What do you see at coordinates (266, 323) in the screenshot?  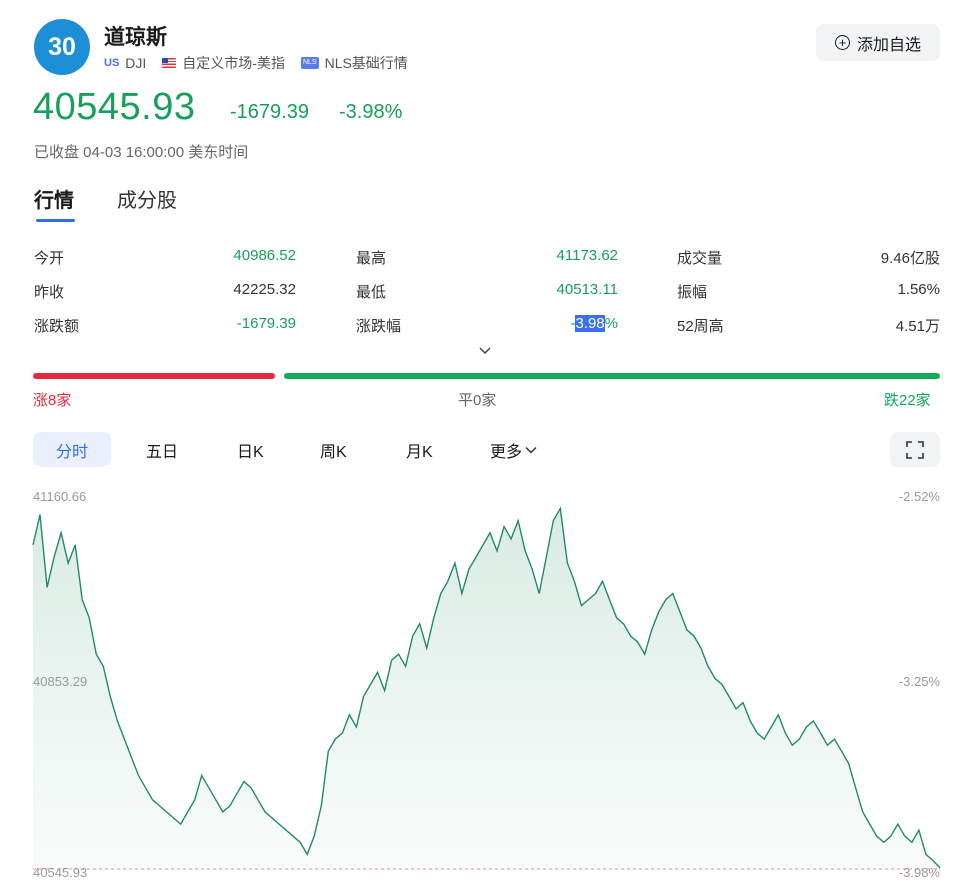 I see `stat-value-change: -1679.39` at bounding box center [266, 323].